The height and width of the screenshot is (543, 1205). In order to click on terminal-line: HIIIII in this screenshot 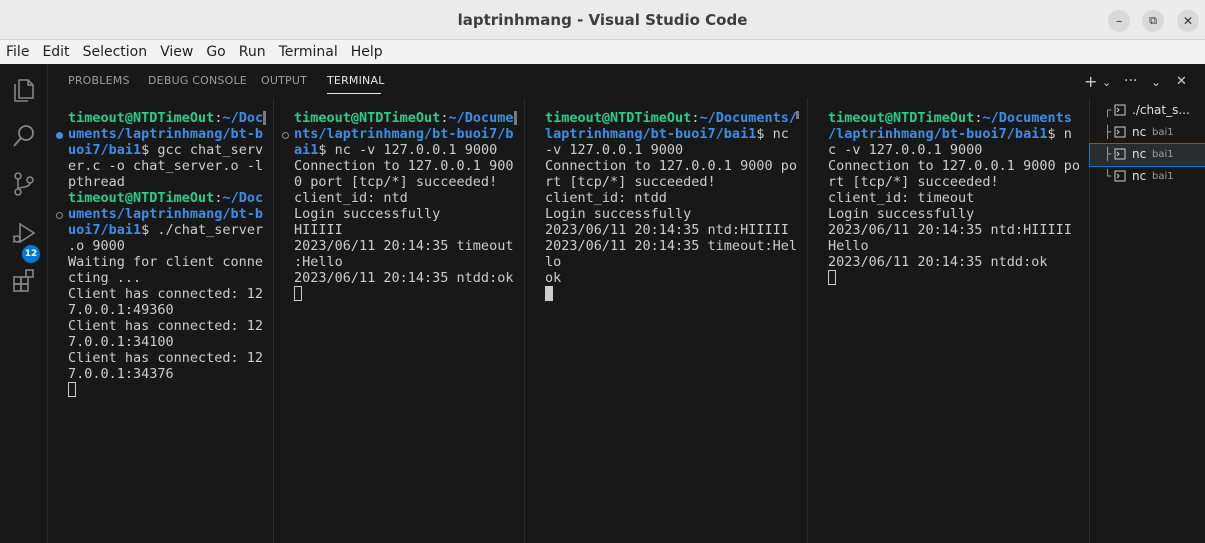, I will do `click(403, 230)`.